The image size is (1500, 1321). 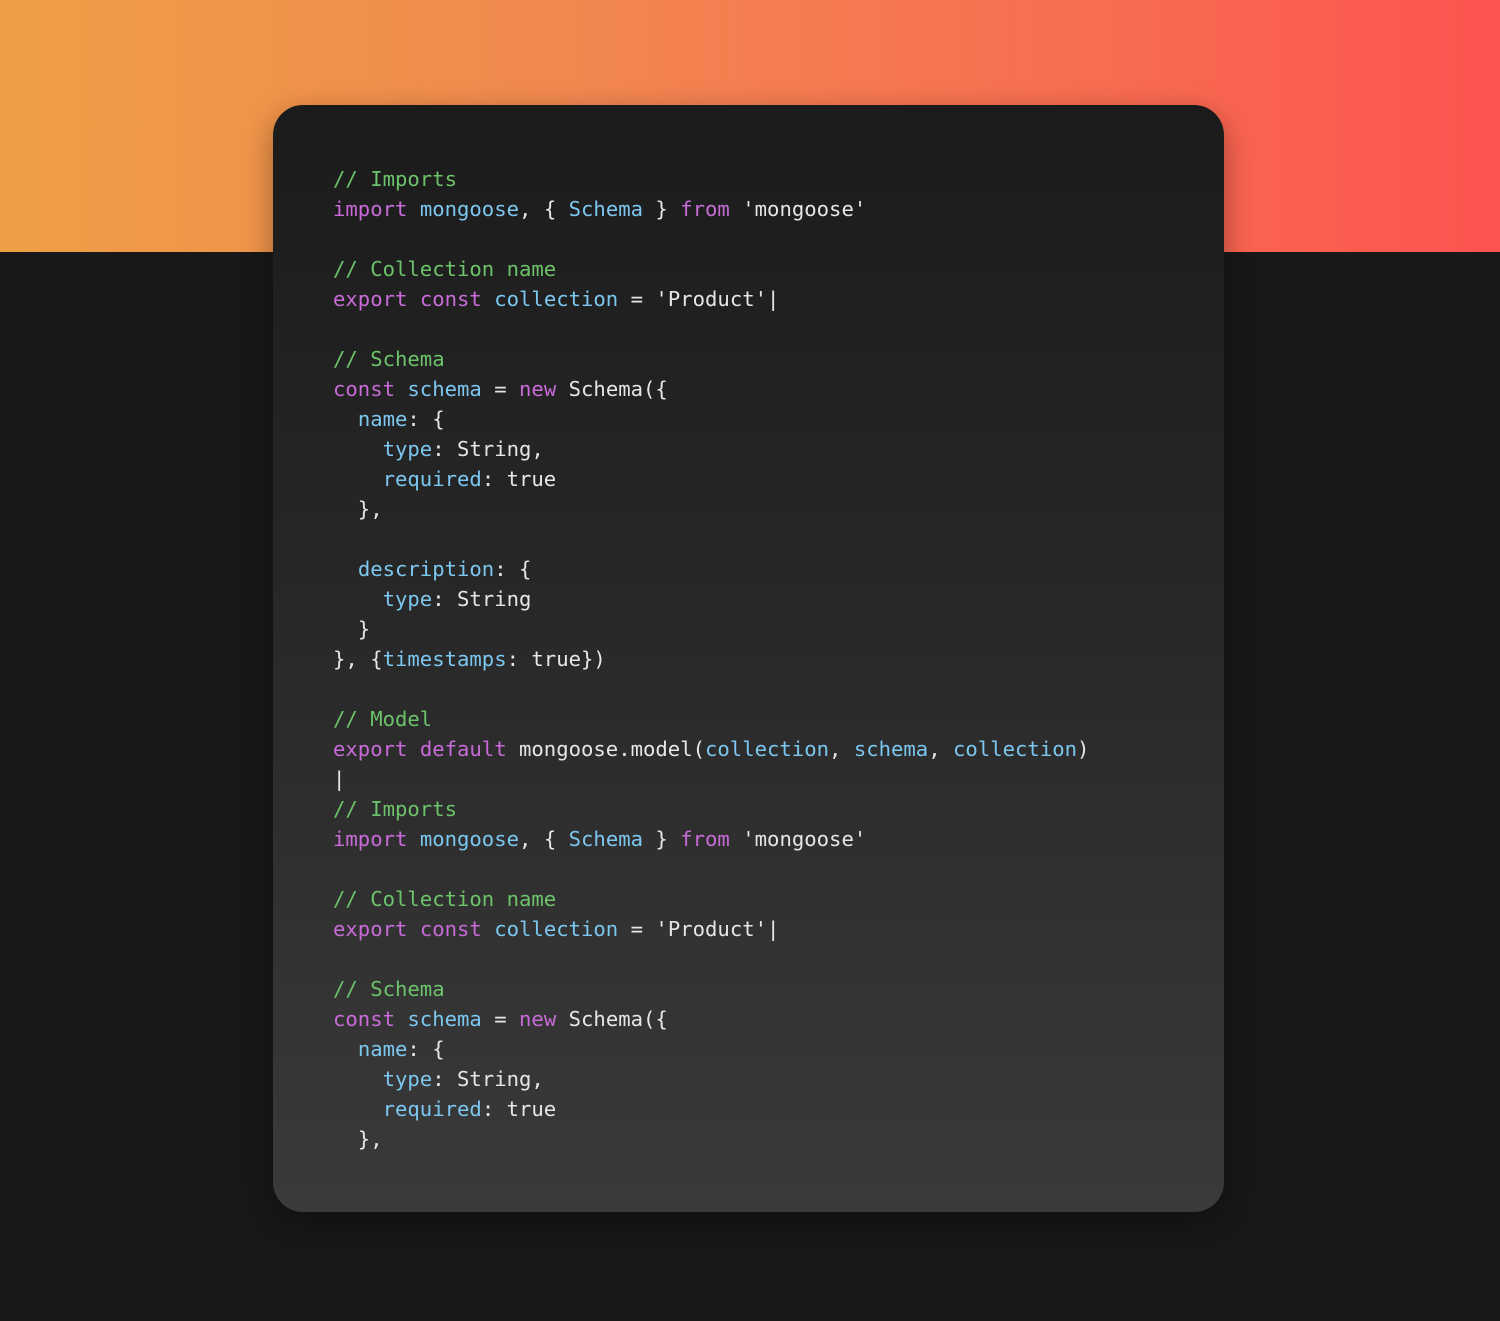 I want to click on code-keyword: import, so click(x=370, y=209).